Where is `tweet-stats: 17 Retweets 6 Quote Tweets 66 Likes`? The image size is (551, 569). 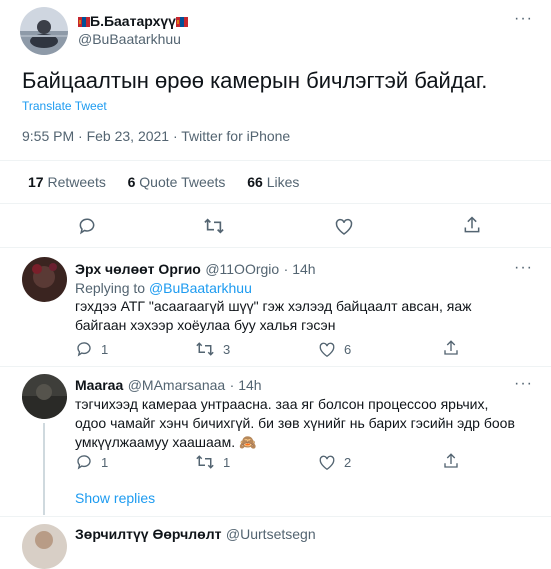
tweet-stats: 17 Retweets 6 Quote Tweets 66 Likes is located at coordinates (163, 182).